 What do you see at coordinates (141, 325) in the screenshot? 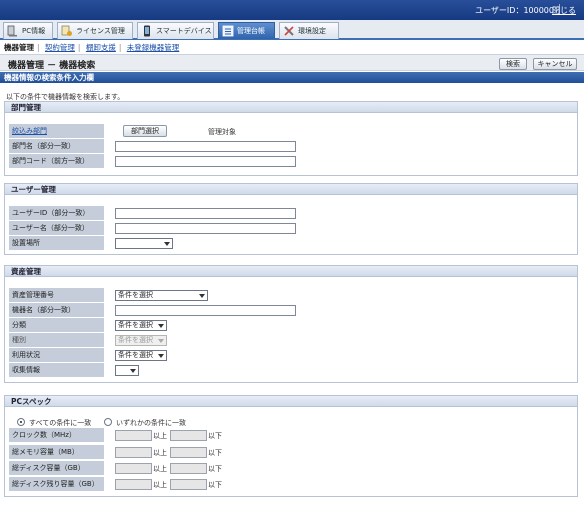
I see `category-select: 条件を選択` at bounding box center [141, 325].